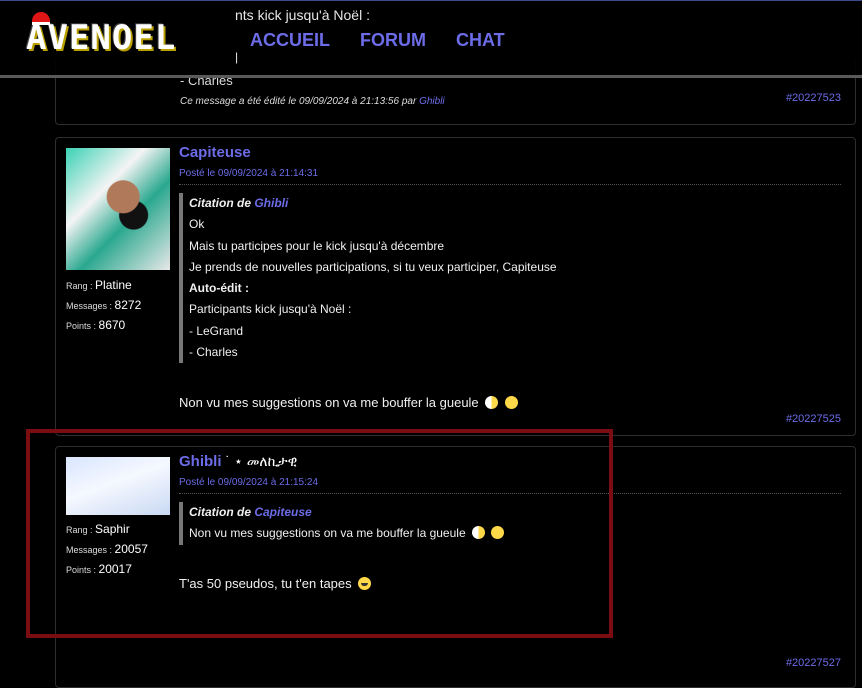  What do you see at coordinates (271, 203) in the screenshot?
I see `quote-author-link: Ghibli` at bounding box center [271, 203].